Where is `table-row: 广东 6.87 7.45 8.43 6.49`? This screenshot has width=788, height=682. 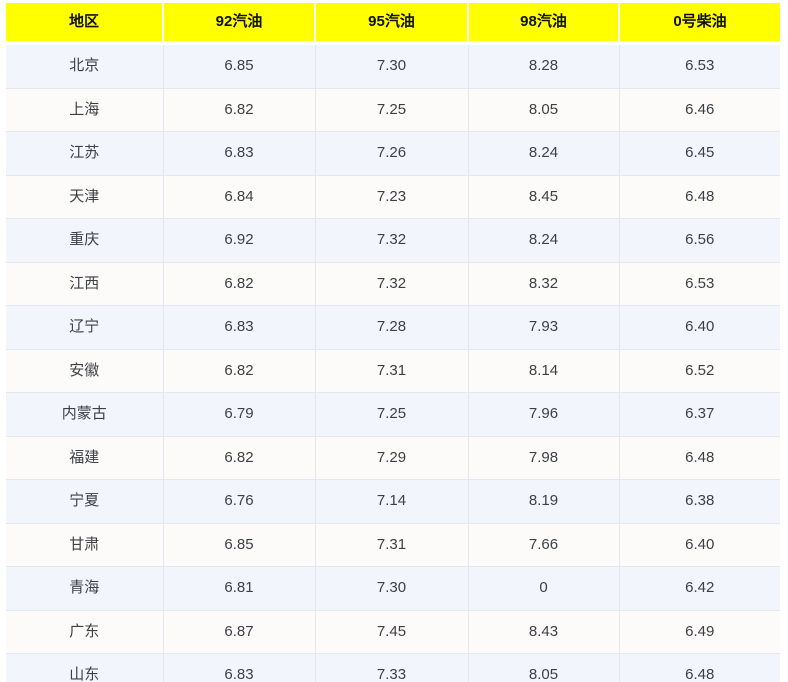
table-row: 广东 6.87 7.45 8.43 6.49 is located at coordinates (393, 632).